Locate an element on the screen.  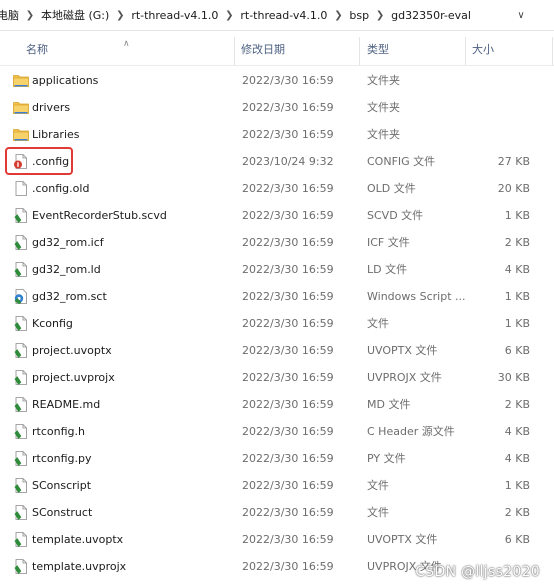
file-row: SConstruct 2022/3/30 16:59 文件 2 KB is located at coordinates (277, 512).